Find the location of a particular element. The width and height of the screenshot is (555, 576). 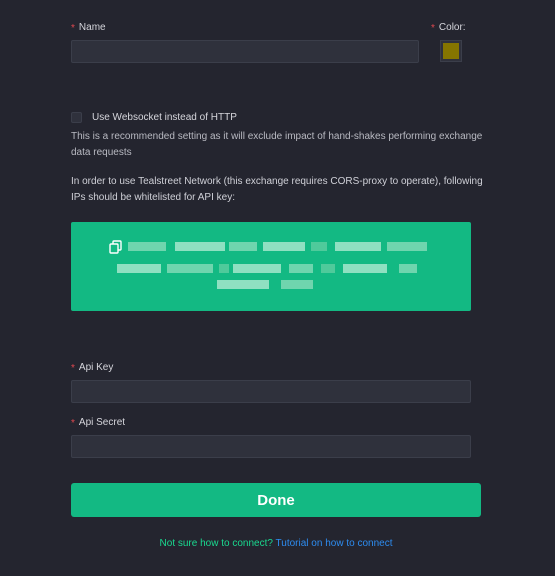

color-picker is located at coordinates (451, 51).